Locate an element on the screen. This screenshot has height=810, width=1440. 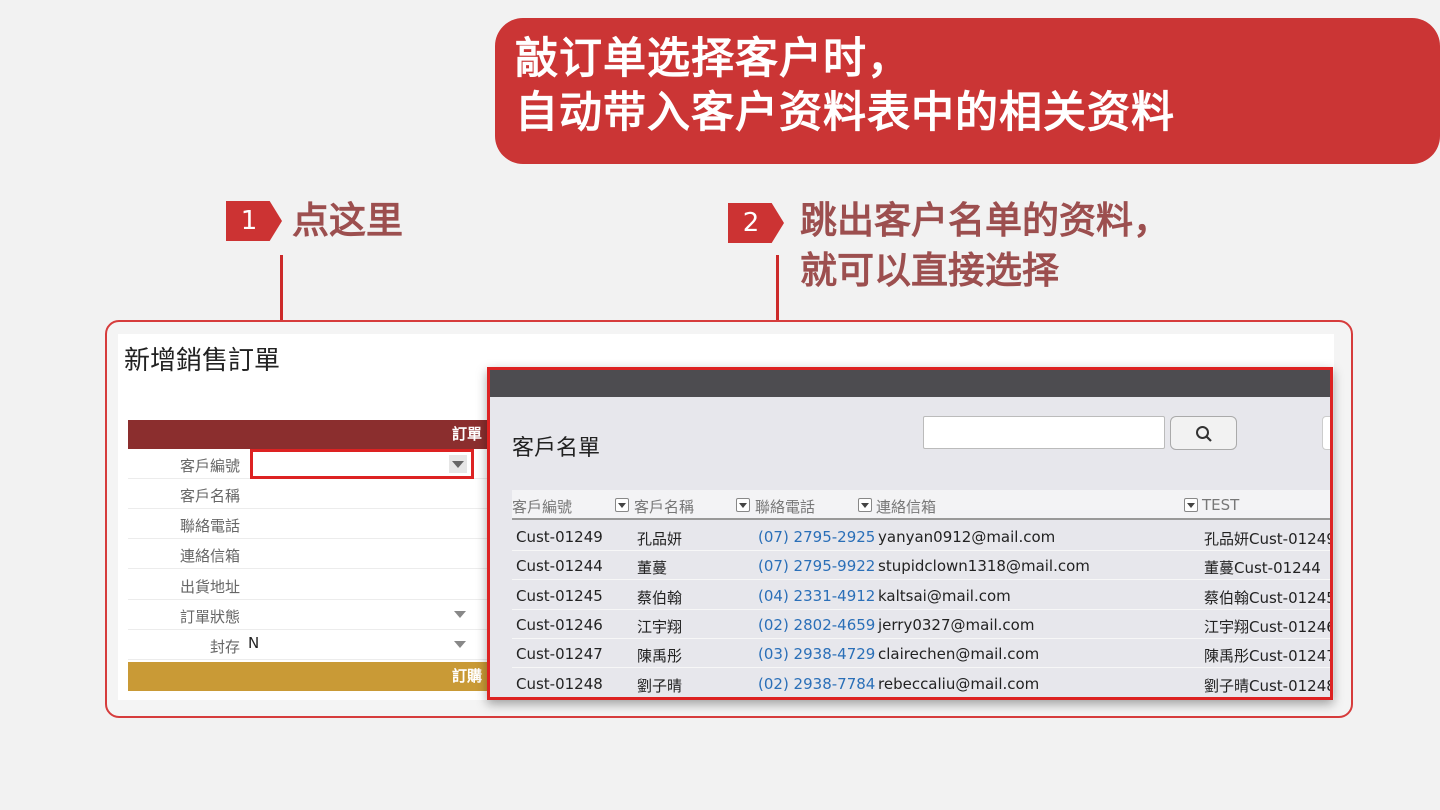
cell-customer-name: 孔品妍 is located at coordinates (660, 539).